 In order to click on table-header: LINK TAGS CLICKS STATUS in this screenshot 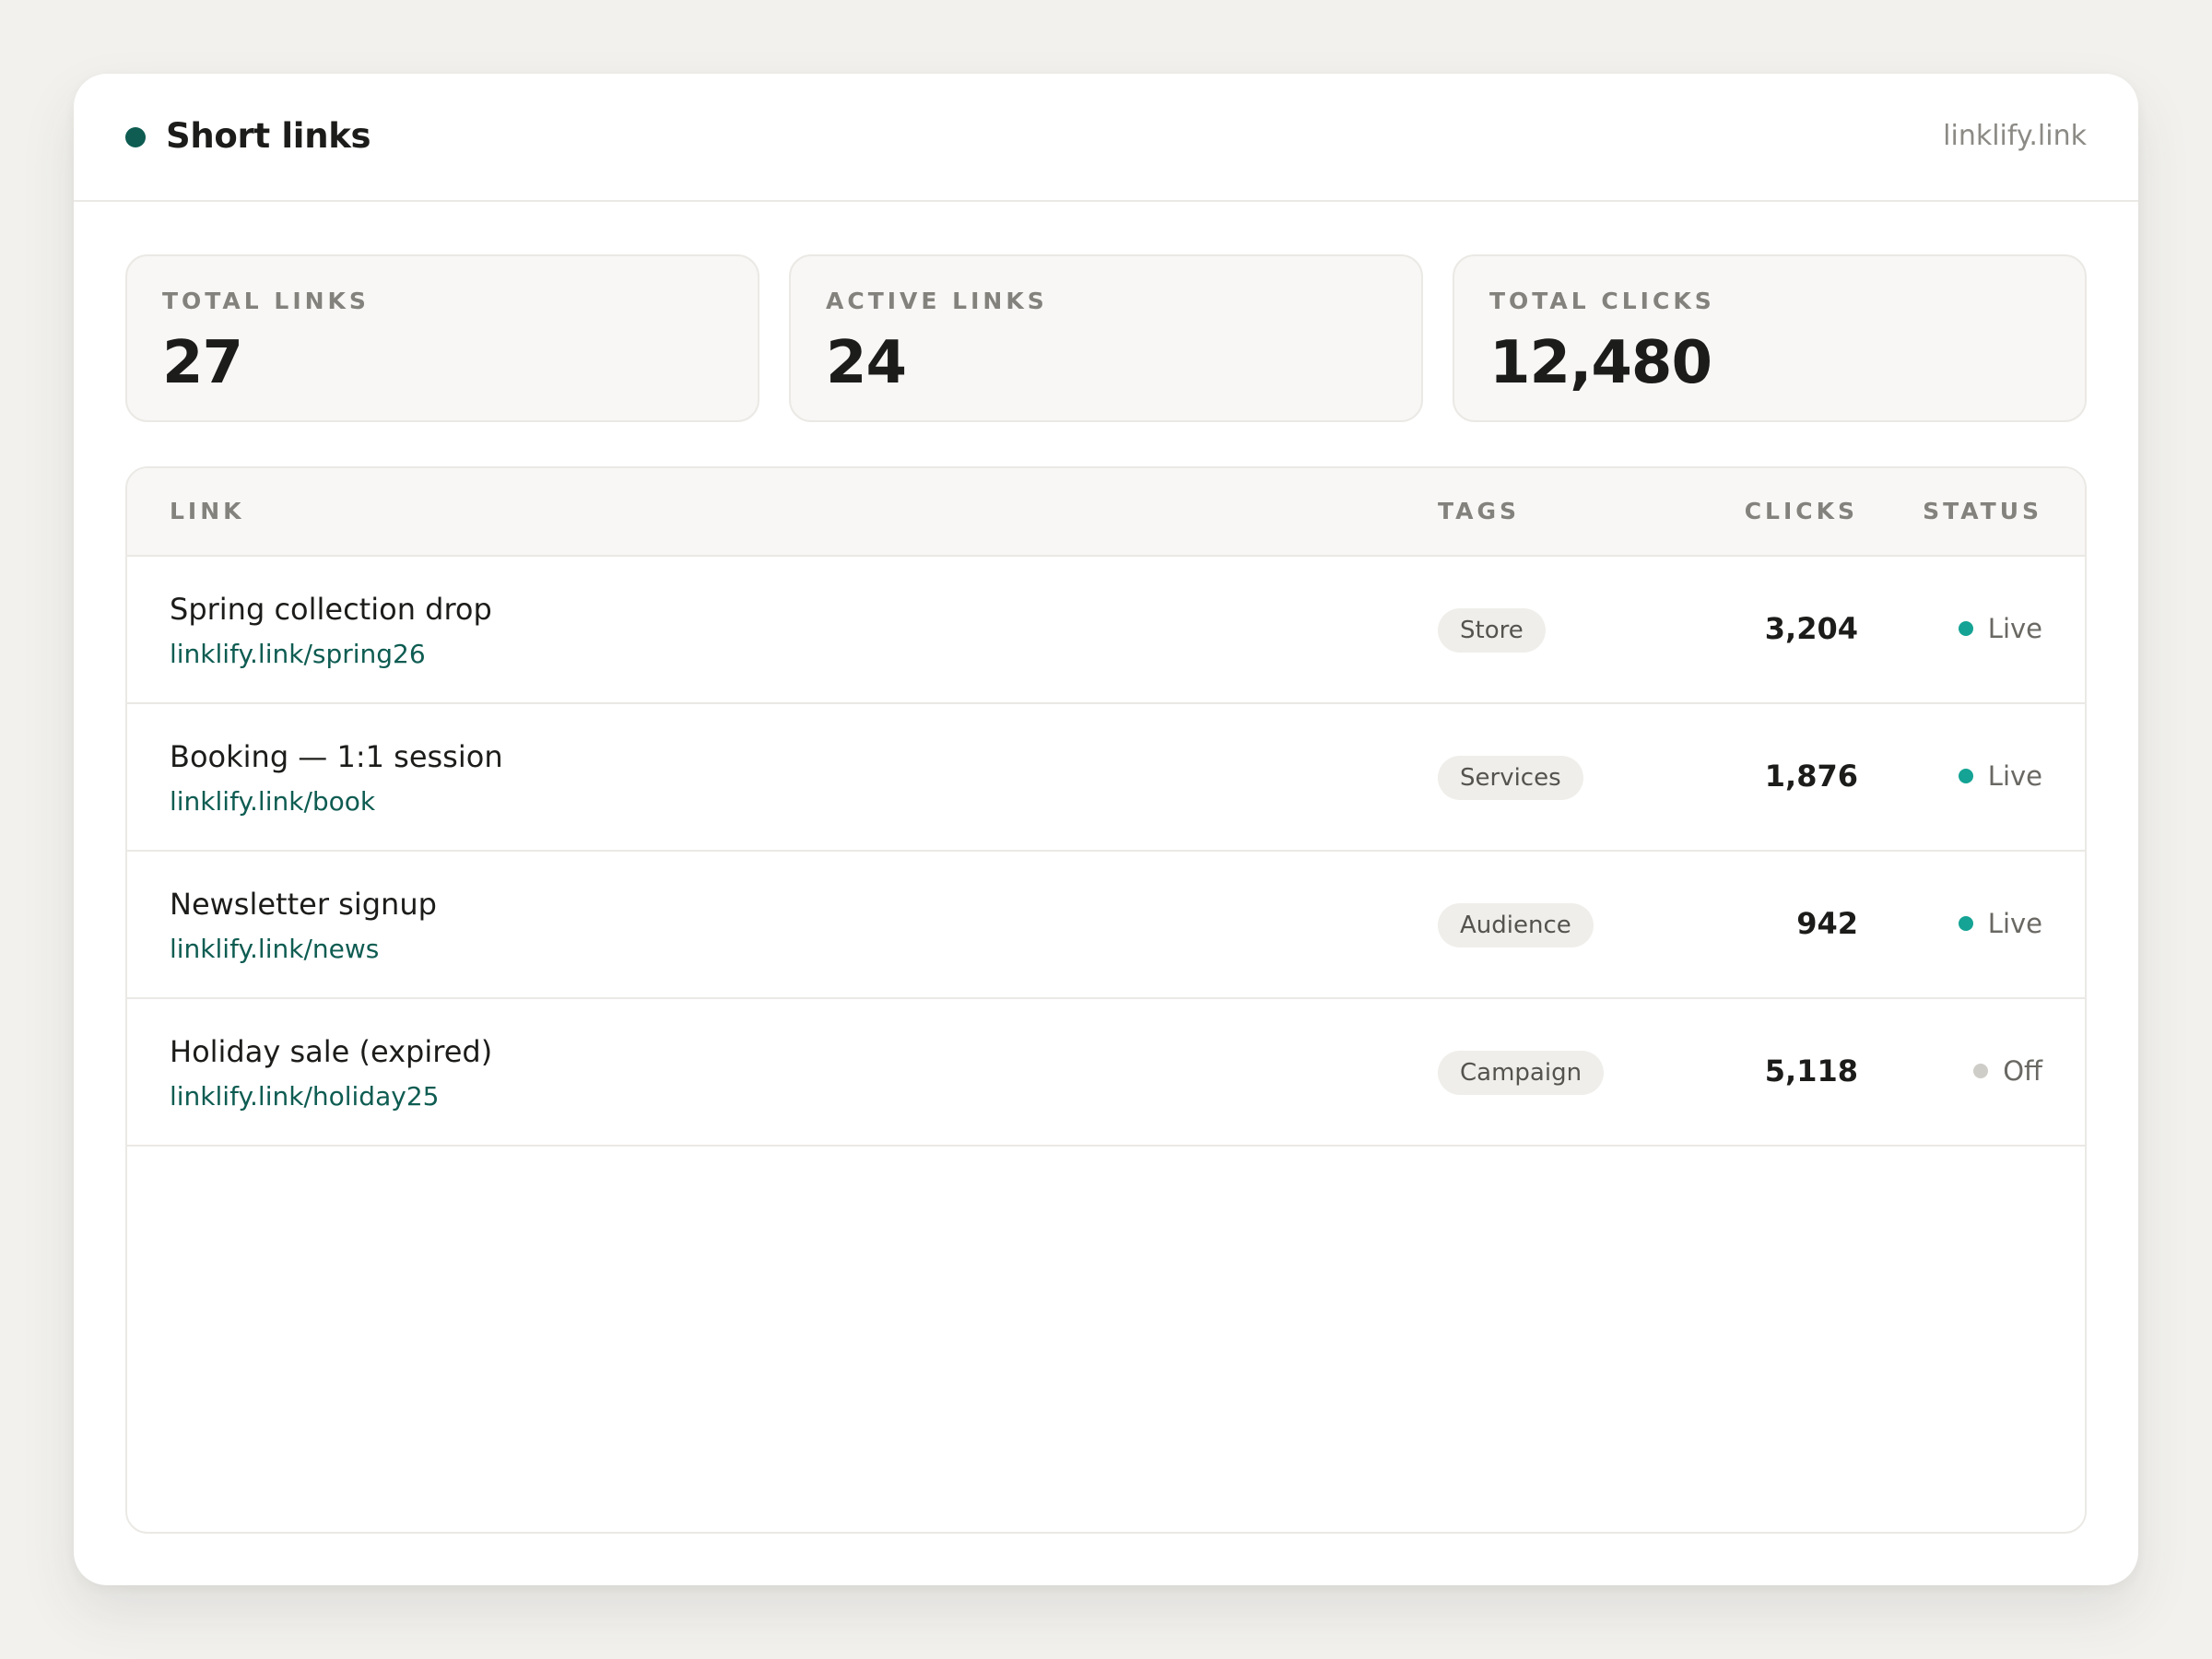, I will do `click(1106, 512)`.